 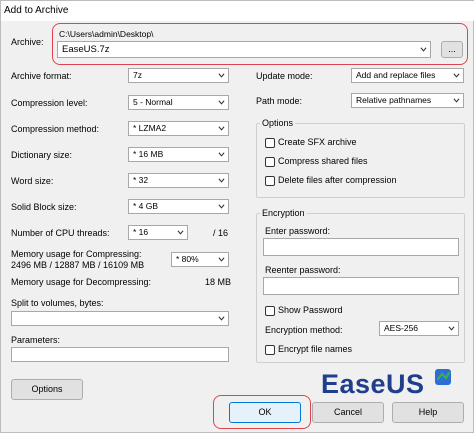 What do you see at coordinates (81, 282) in the screenshot?
I see `memory-decompress-label: Memory usage for Decompressing:` at bounding box center [81, 282].